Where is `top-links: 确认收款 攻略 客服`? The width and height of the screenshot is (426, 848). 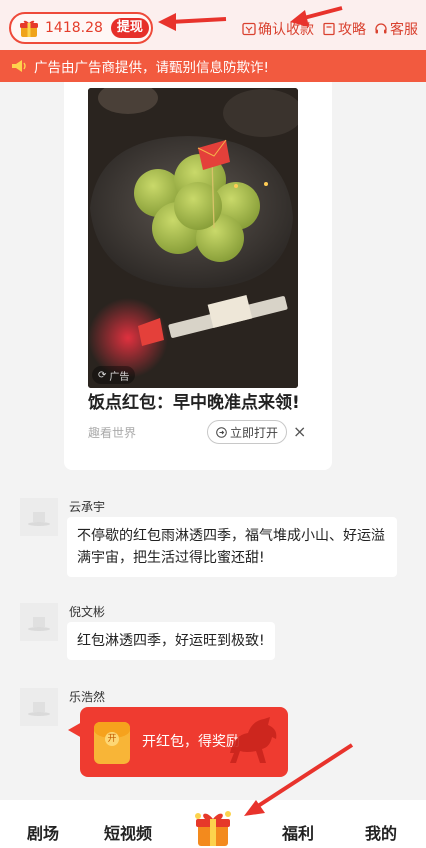 top-links: 确认收款 攻略 客服 is located at coordinates (326, 29).